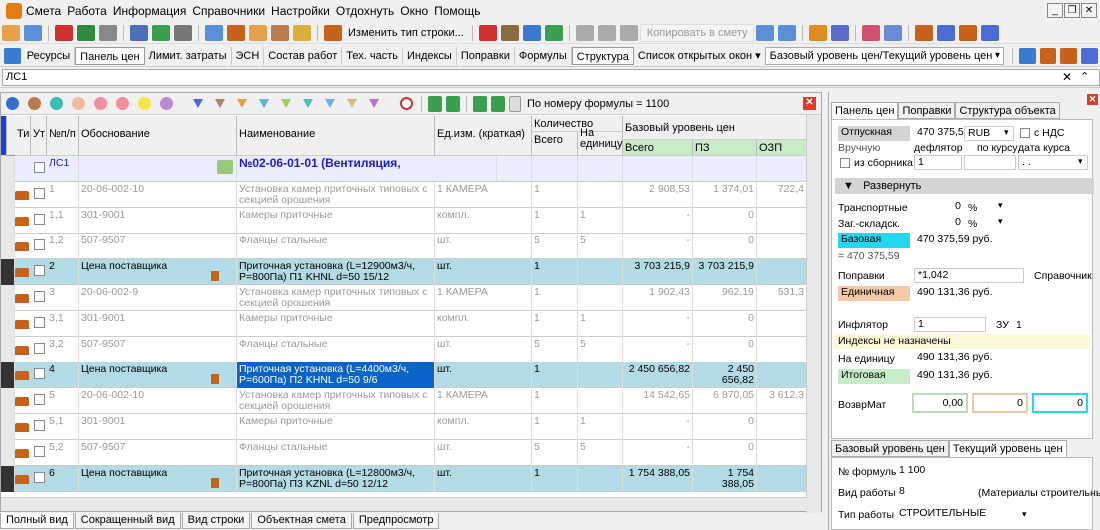  Describe the element at coordinates (555, 169) in the screenshot. I see `cell-qty` at that location.